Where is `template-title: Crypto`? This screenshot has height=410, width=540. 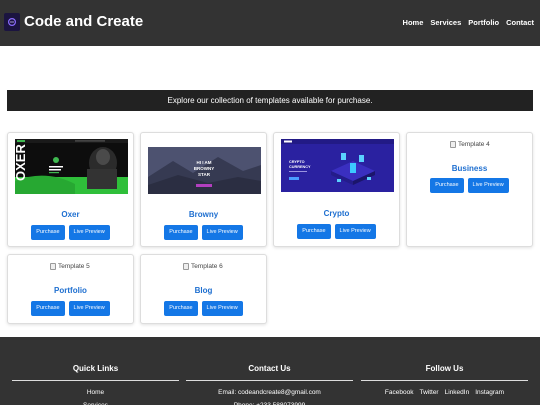 template-title: Crypto is located at coordinates (336, 213).